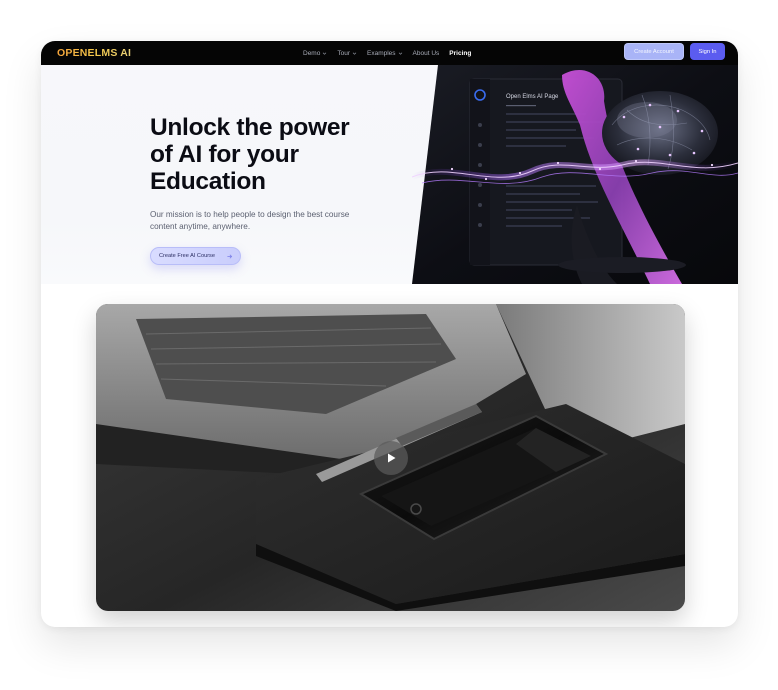  I want to click on nav-link-label: About Us, so click(426, 53).